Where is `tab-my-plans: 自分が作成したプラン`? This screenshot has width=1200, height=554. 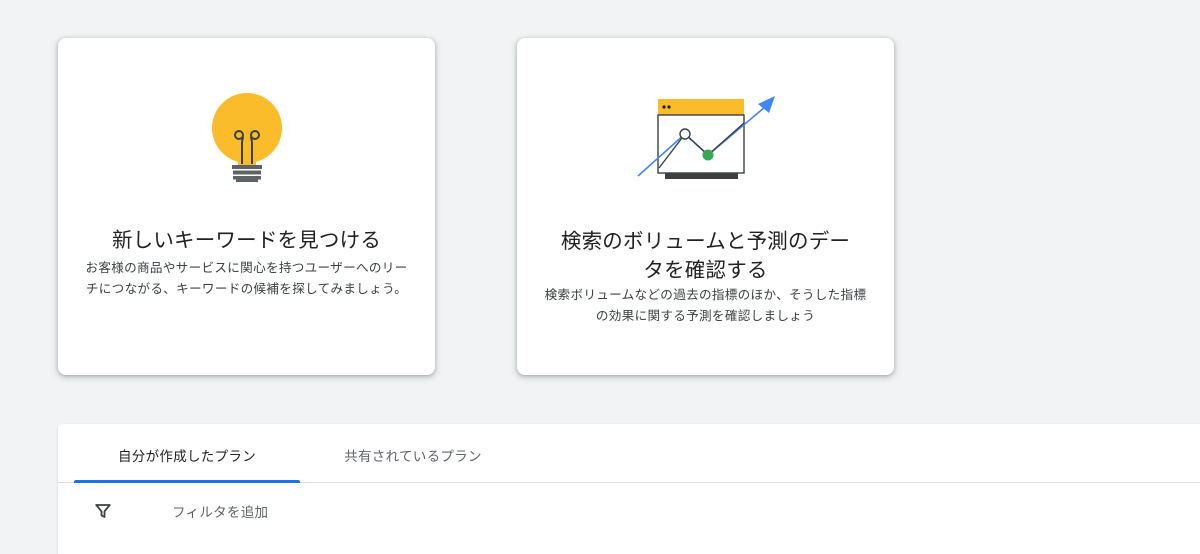 tab-my-plans: 自分が作成したプラン is located at coordinates (187, 453).